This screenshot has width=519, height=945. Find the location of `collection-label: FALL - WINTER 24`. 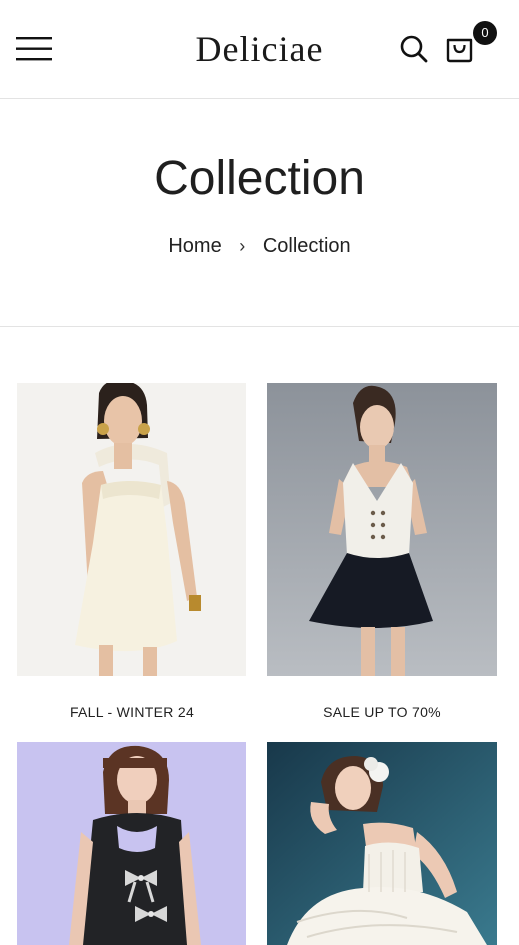

collection-label: FALL - WINTER 24 is located at coordinates (132, 712).